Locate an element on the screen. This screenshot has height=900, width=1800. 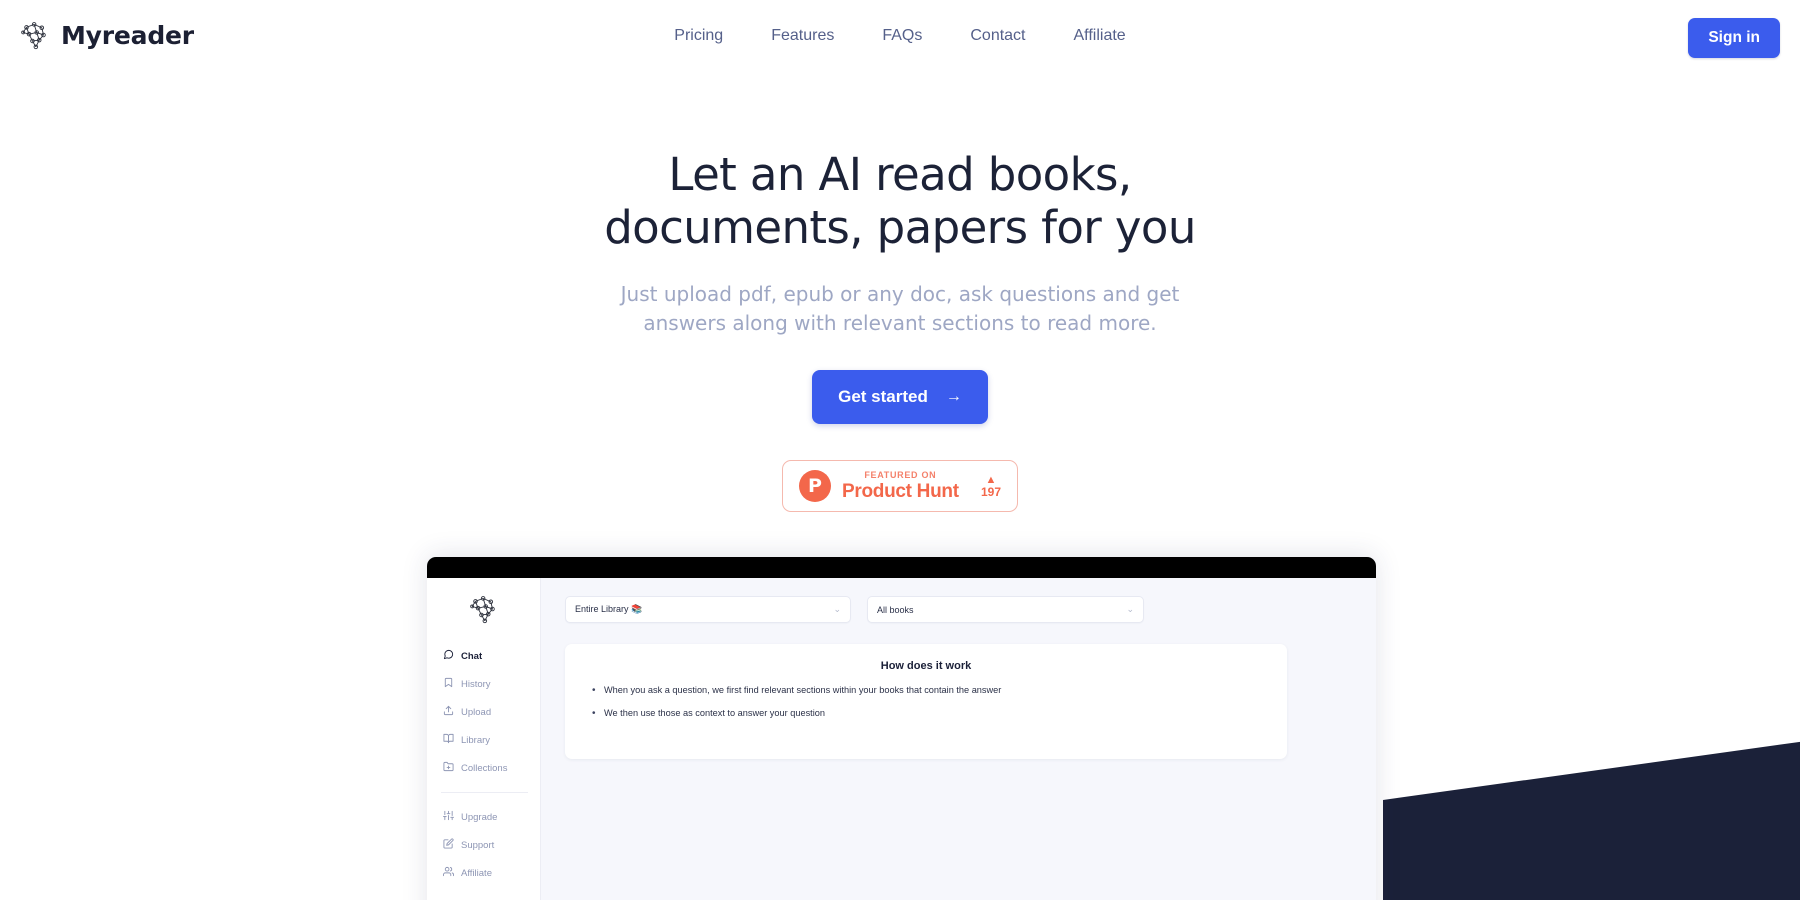
library-scope-value: Entire Library 📚 is located at coordinates (609, 609).